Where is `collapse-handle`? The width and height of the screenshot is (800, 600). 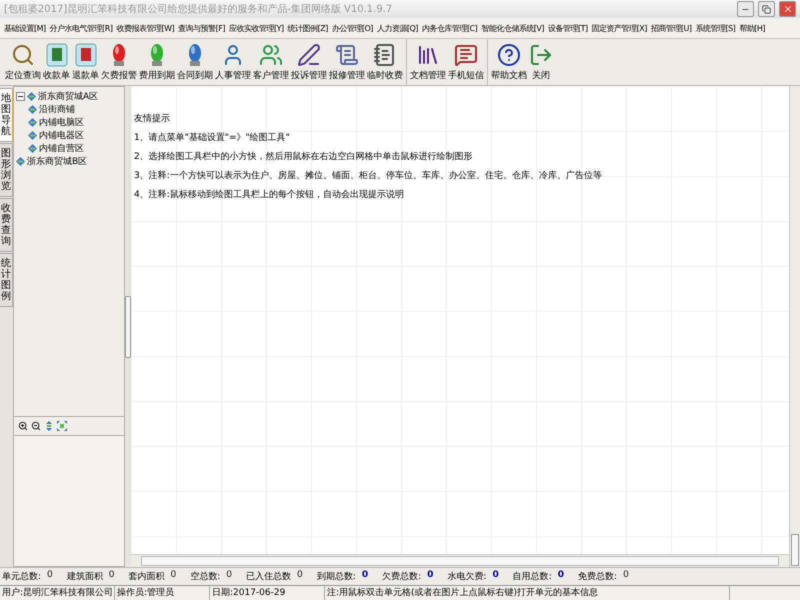
collapse-handle is located at coordinates (128, 327).